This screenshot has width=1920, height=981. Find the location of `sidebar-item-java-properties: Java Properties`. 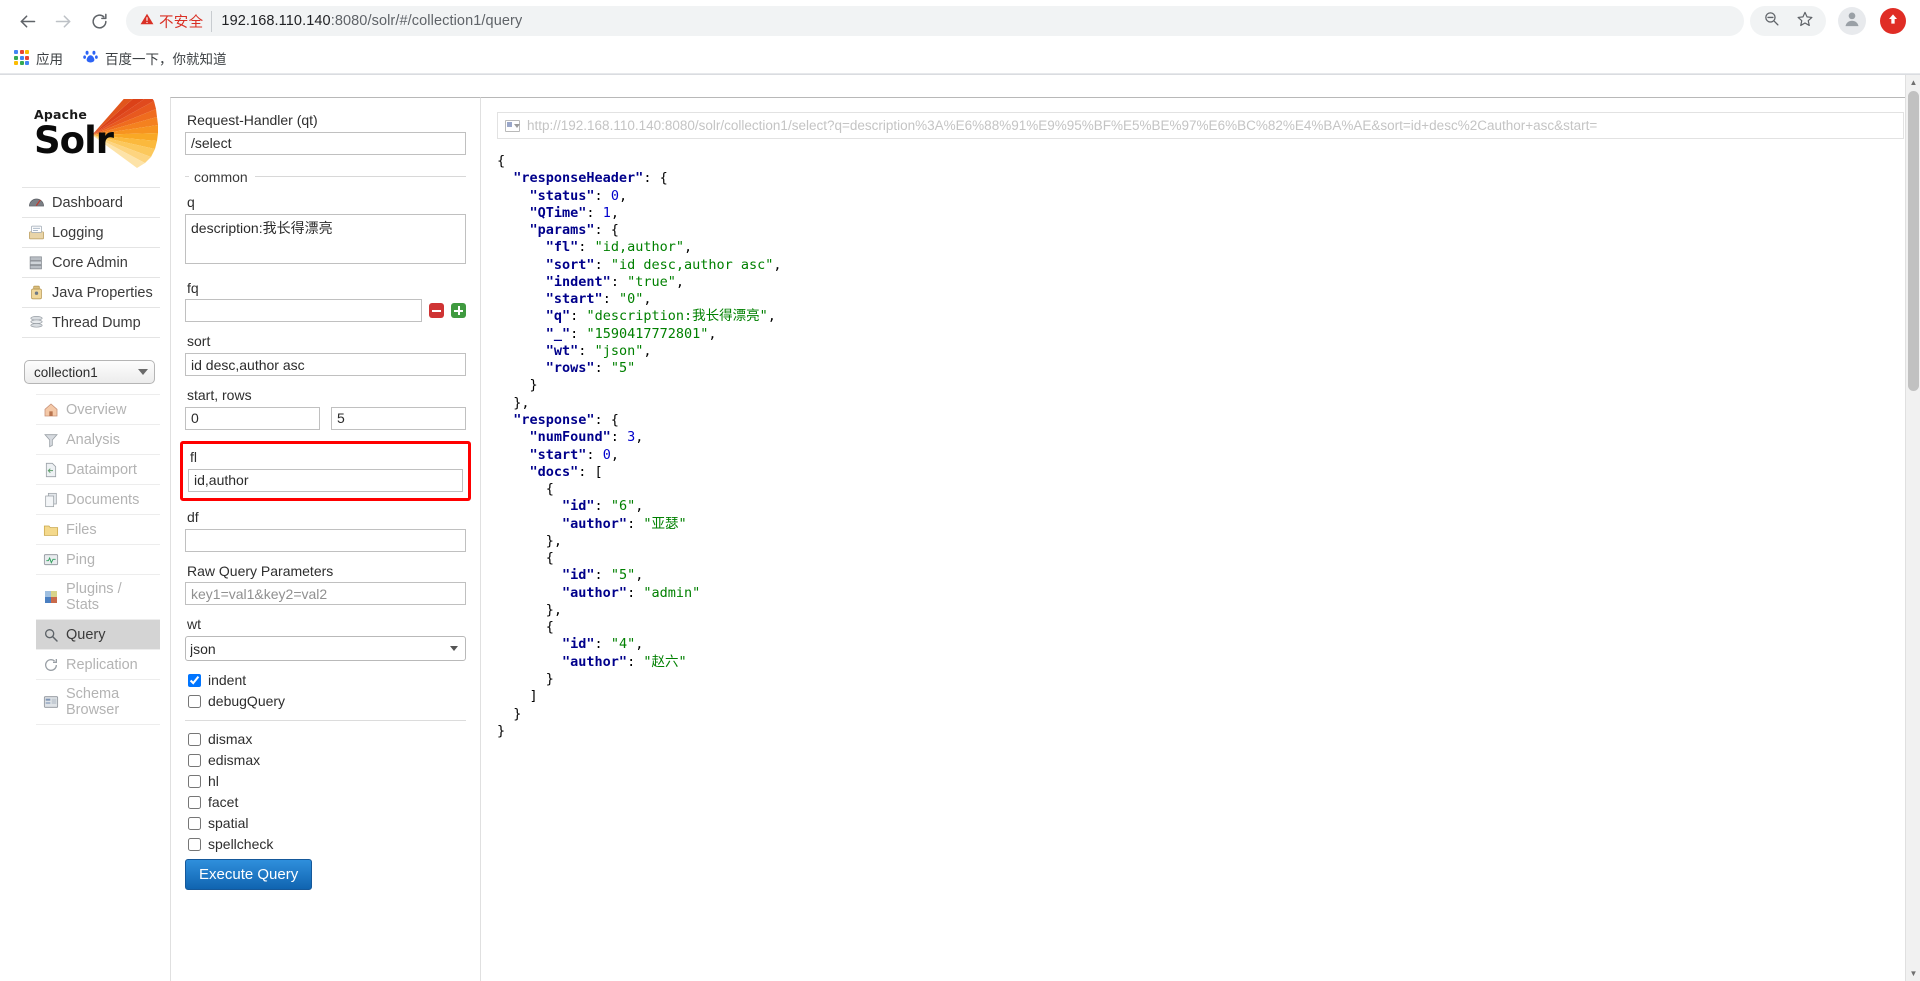

sidebar-item-java-properties: Java Properties is located at coordinates (91, 293).